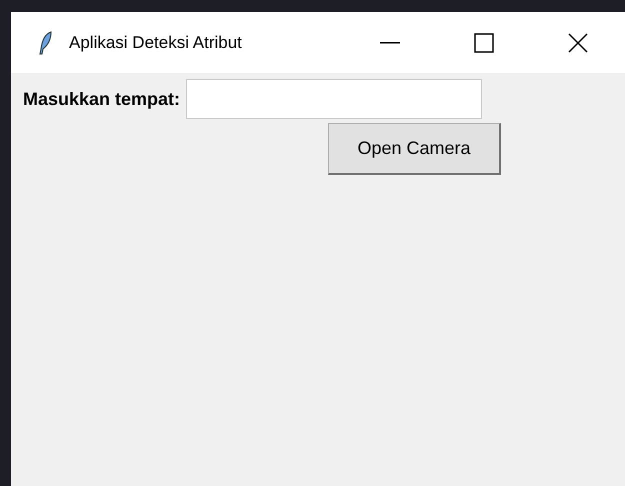 The width and height of the screenshot is (625, 486). What do you see at coordinates (390, 43) in the screenshot?
I see `minimize-icon` at bounding box center [390, 43].